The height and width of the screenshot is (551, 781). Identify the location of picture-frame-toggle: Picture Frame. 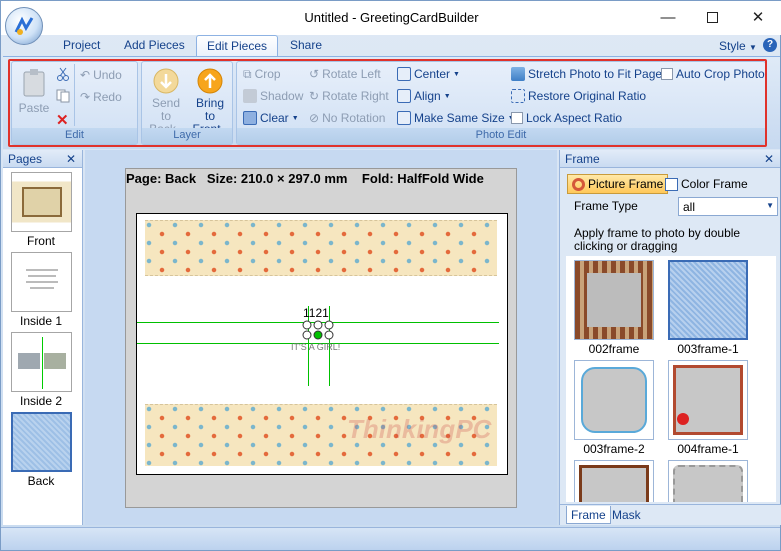
(618, 184).